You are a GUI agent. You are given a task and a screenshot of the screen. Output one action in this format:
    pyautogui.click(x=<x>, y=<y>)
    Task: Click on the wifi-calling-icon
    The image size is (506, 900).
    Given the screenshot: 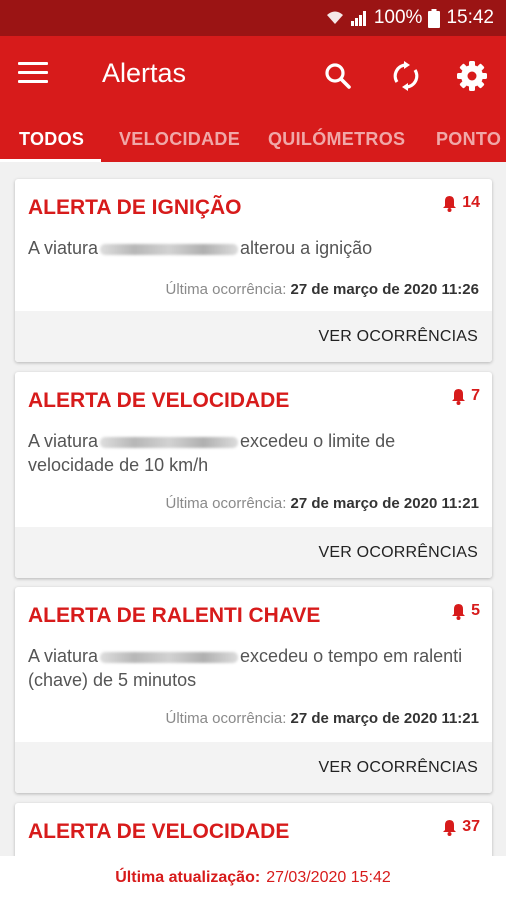 What is the action you would take?
    pyautogui.click(x=335, y=18)
    